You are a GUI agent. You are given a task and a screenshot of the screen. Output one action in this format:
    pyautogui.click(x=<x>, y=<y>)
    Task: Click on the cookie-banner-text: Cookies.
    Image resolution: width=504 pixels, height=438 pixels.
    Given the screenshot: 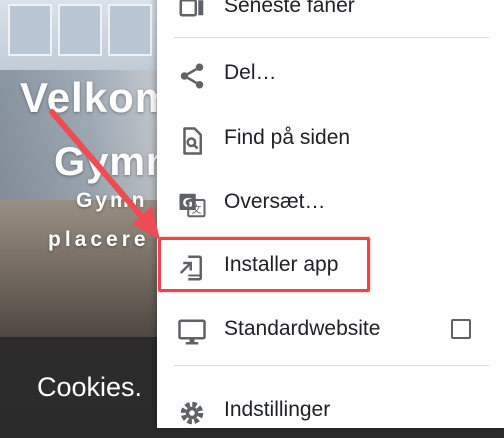 What is the action you would take?
    pyautogui.click(x=90, y=387)
    